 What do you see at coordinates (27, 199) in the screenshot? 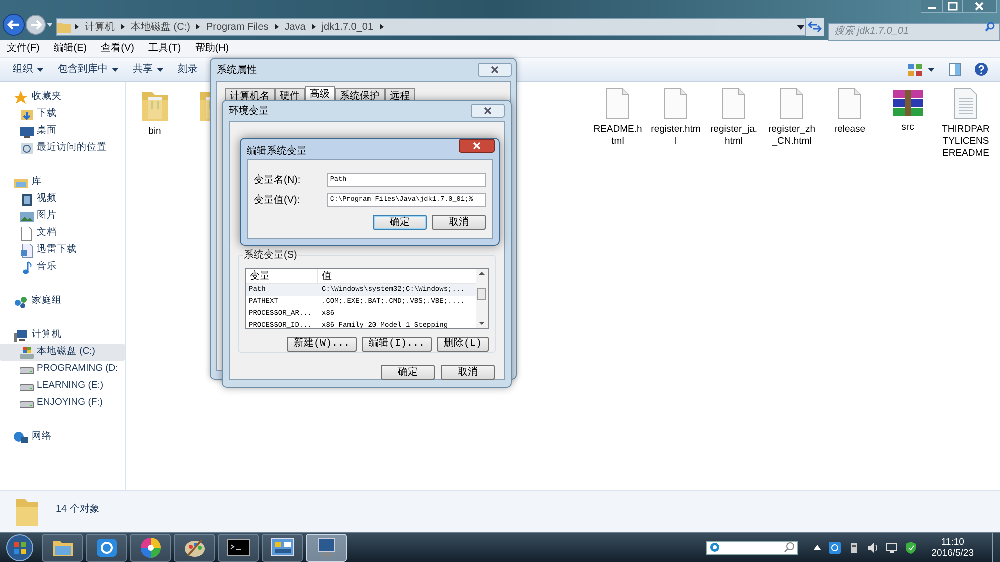
I see `film-icon` at bounding box center [27, 199].